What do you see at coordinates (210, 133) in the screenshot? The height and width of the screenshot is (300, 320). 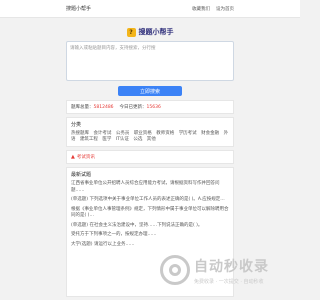 I see `category-tag: 财会金融` at bounding box center [210, 133].